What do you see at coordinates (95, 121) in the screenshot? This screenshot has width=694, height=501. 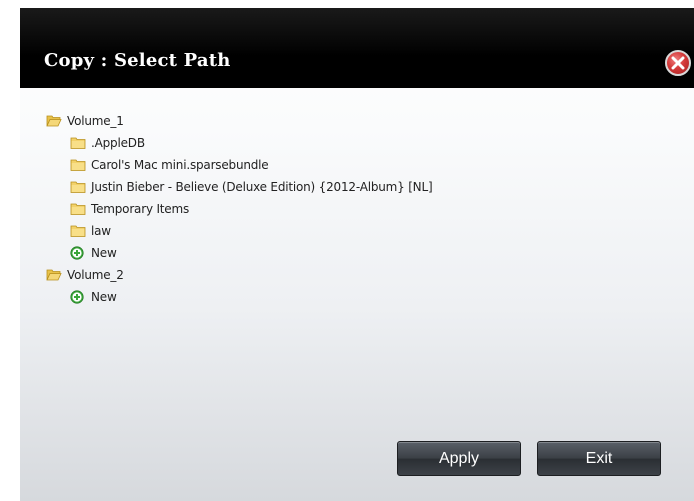 I see `tree-node-label: Volume_1` at bounding box center [95, 121].